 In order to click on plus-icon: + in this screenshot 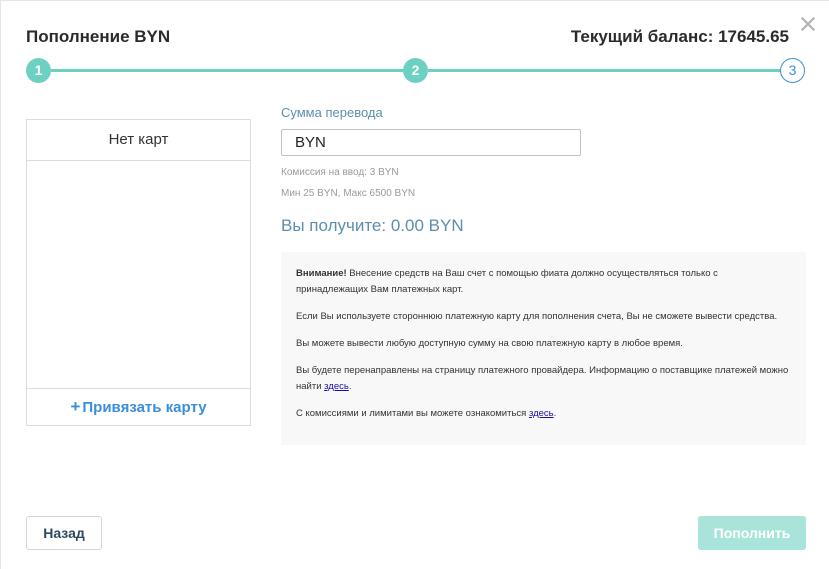, I will do `click(75, 406)`.